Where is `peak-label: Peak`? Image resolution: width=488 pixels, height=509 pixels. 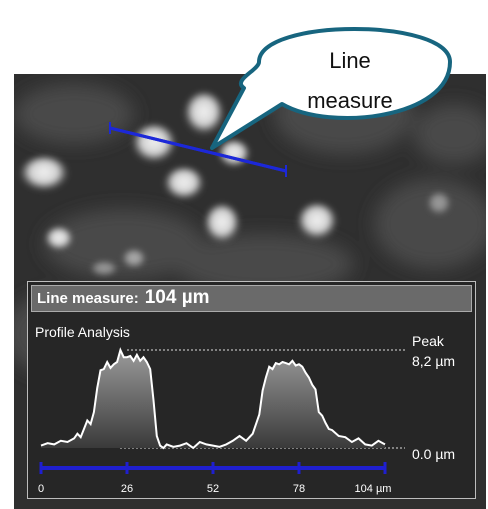 peak-label: Peak is located at coordinates (428, 341).